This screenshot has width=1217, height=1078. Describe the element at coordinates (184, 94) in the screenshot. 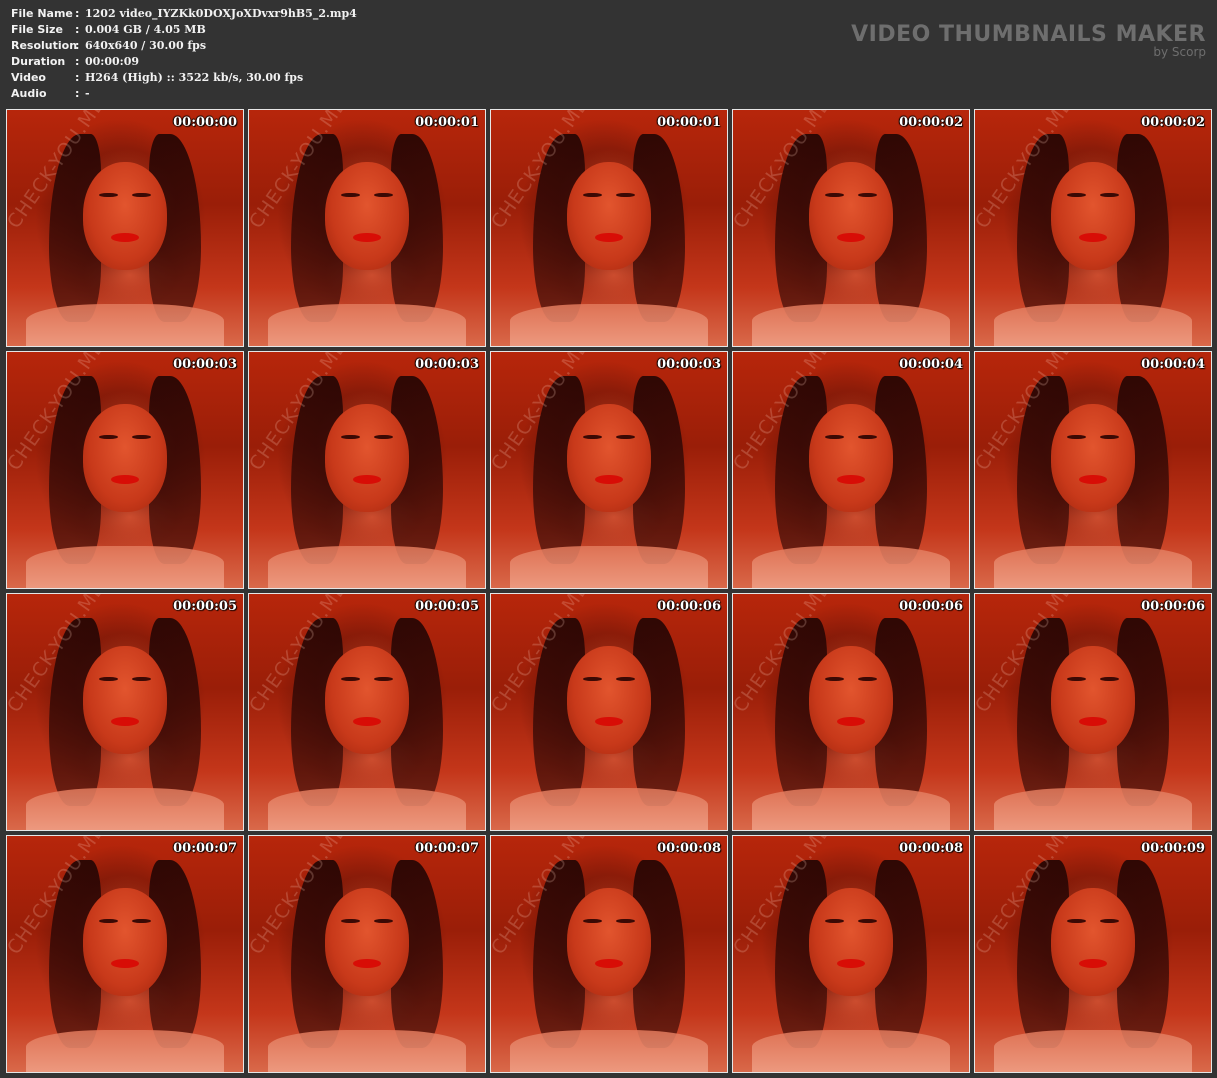

I see `info-row-audio: Audio : -` at that location.